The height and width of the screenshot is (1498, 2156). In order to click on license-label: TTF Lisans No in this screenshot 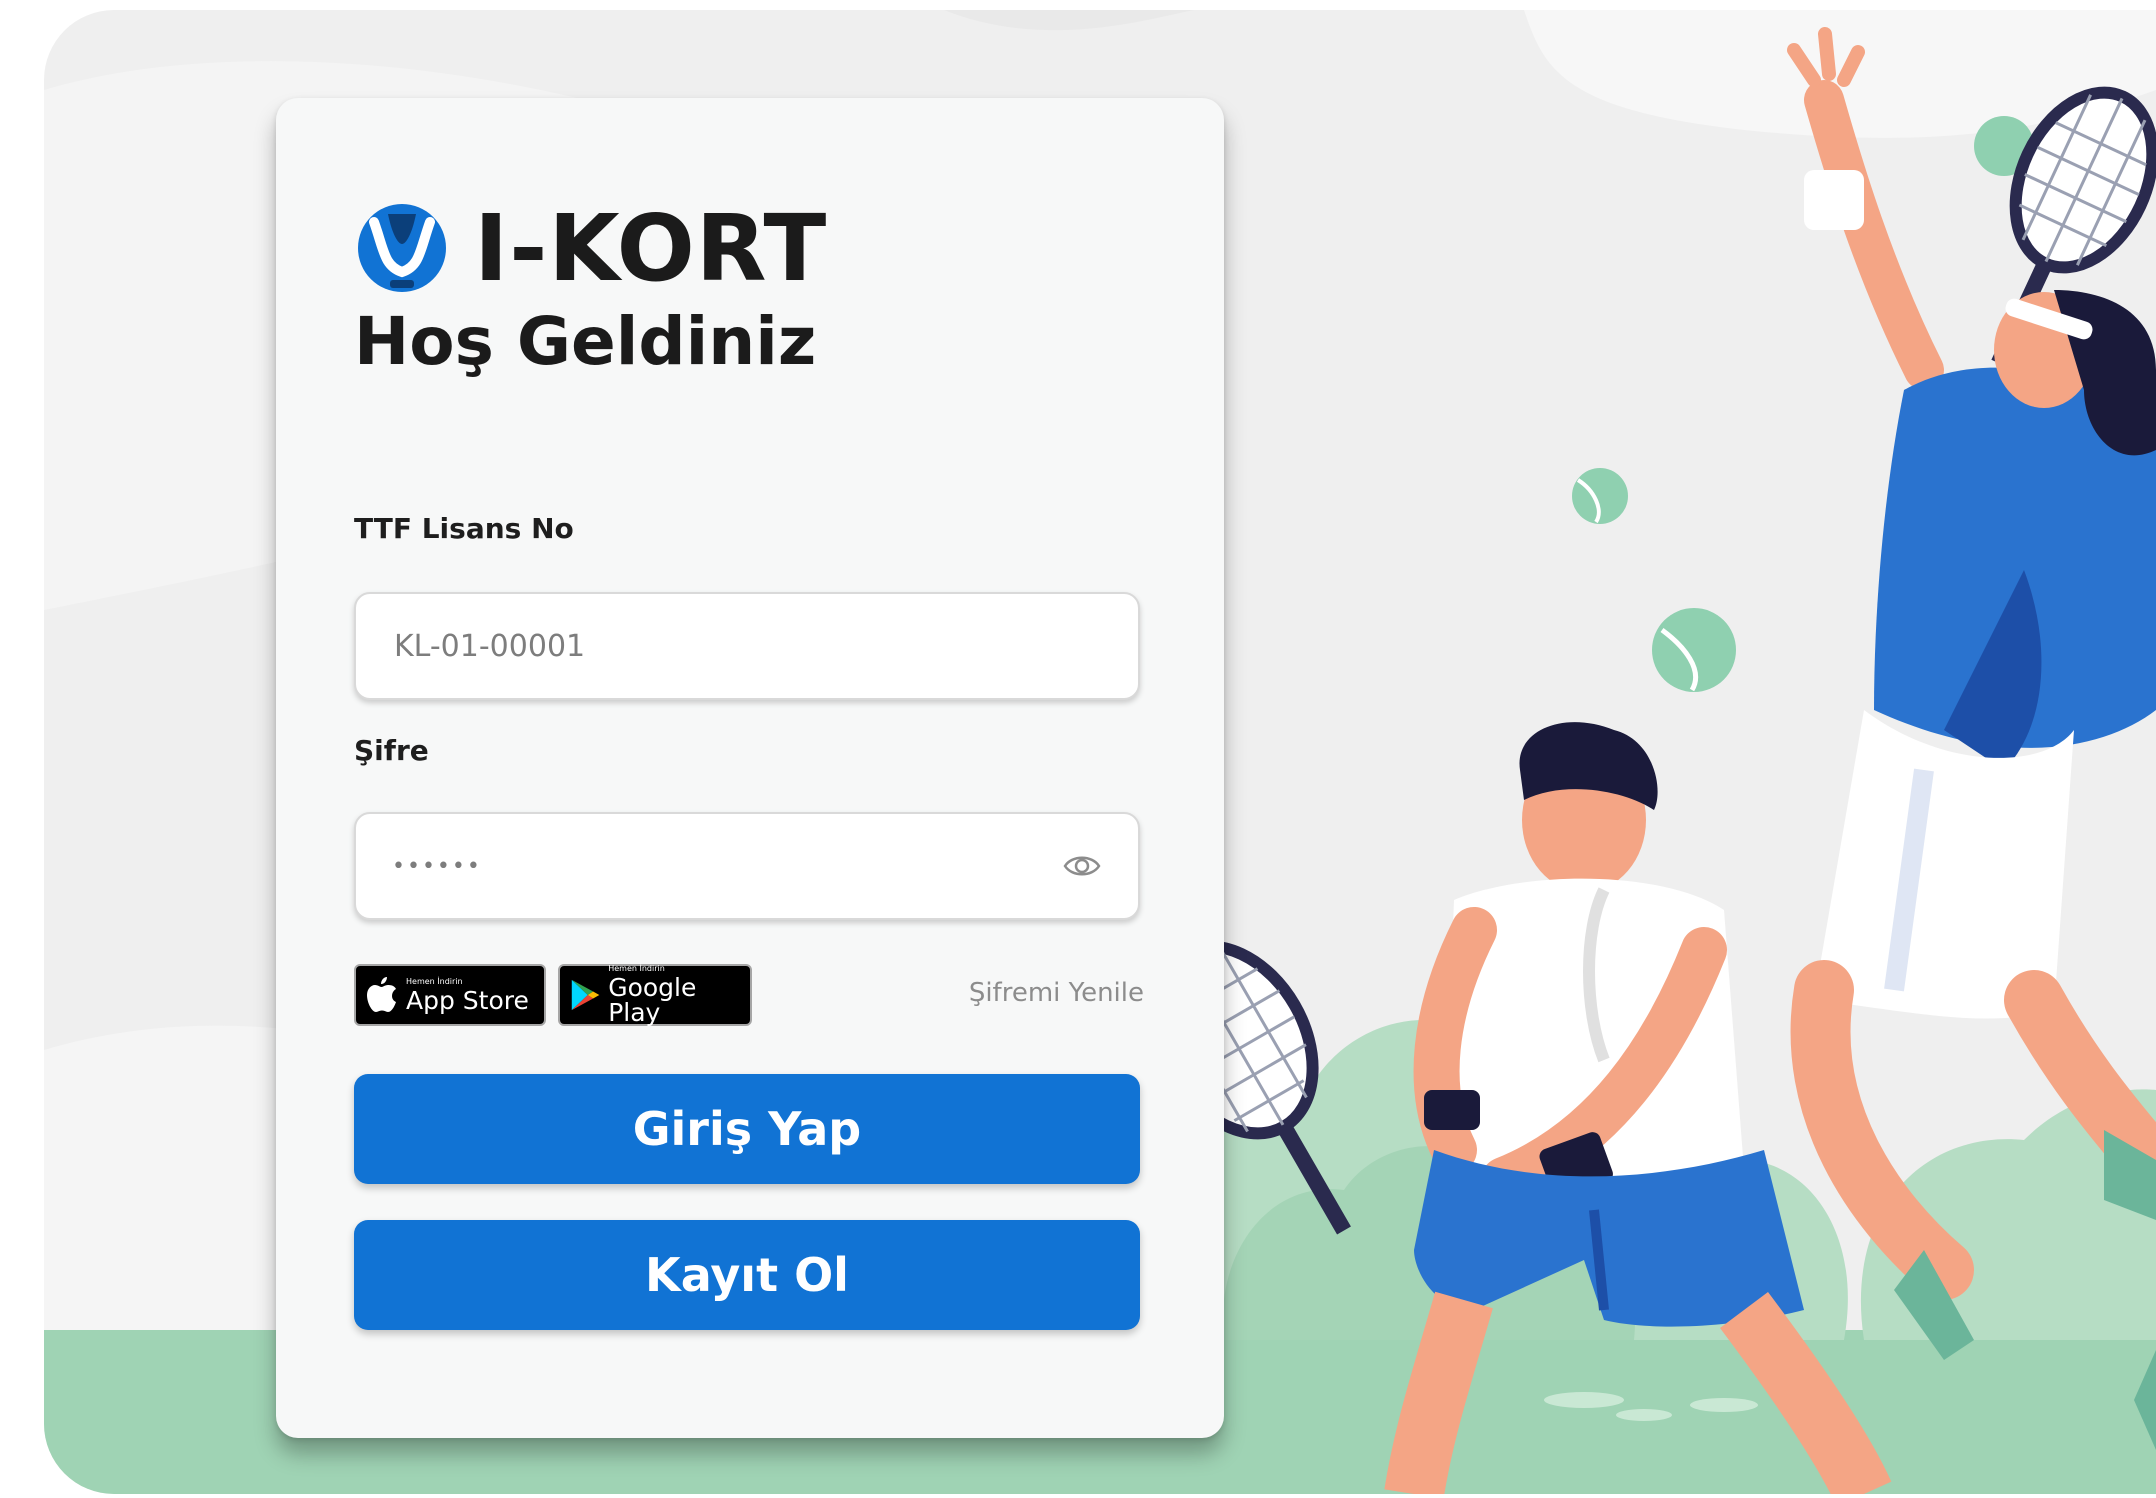, I will do `click(464, 528)`.